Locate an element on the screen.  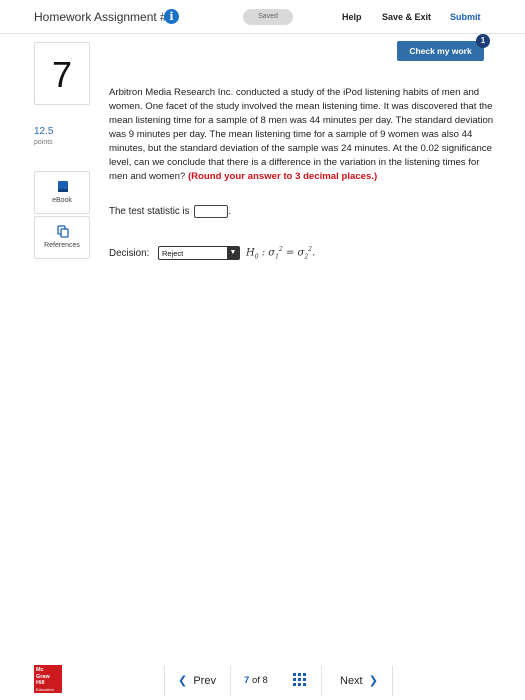
test-statistic-suffix: . is located at coordinates (230, 212).